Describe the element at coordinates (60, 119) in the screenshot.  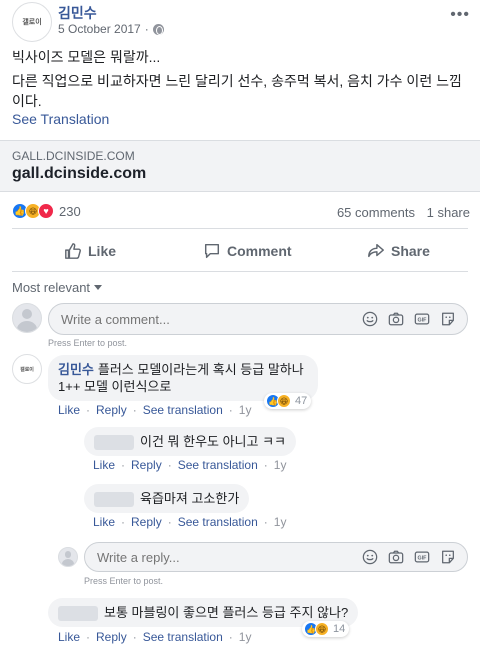
I see `see-translation-link: See Translation` at that location.